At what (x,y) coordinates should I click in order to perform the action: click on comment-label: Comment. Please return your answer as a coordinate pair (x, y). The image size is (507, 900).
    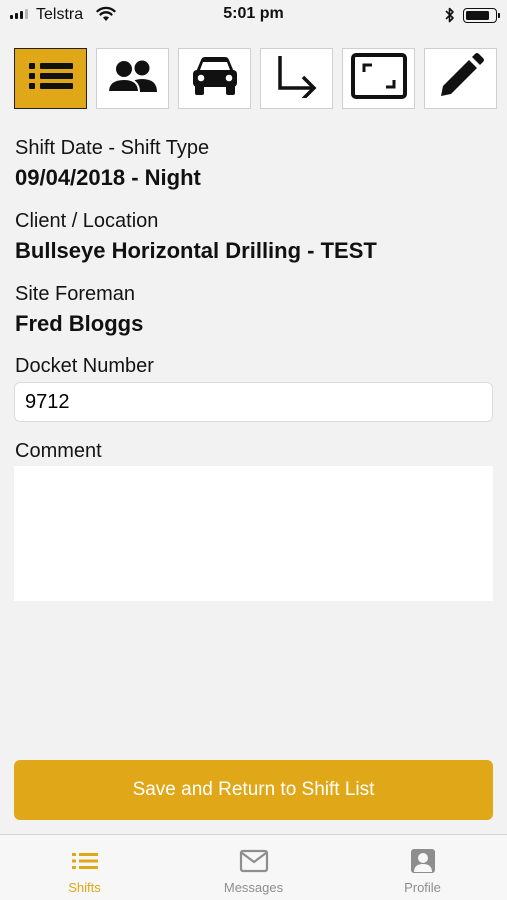
    Looking at the image, I should click on (58, 451).